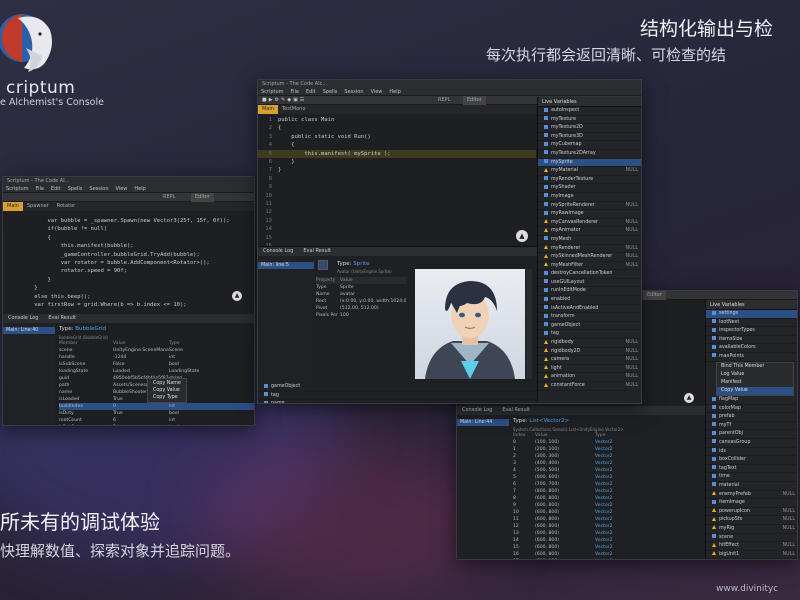  Describe the element at coordinates (29, 330) in the screenshot. I see `result-entry: Main: Line:40` at that location.